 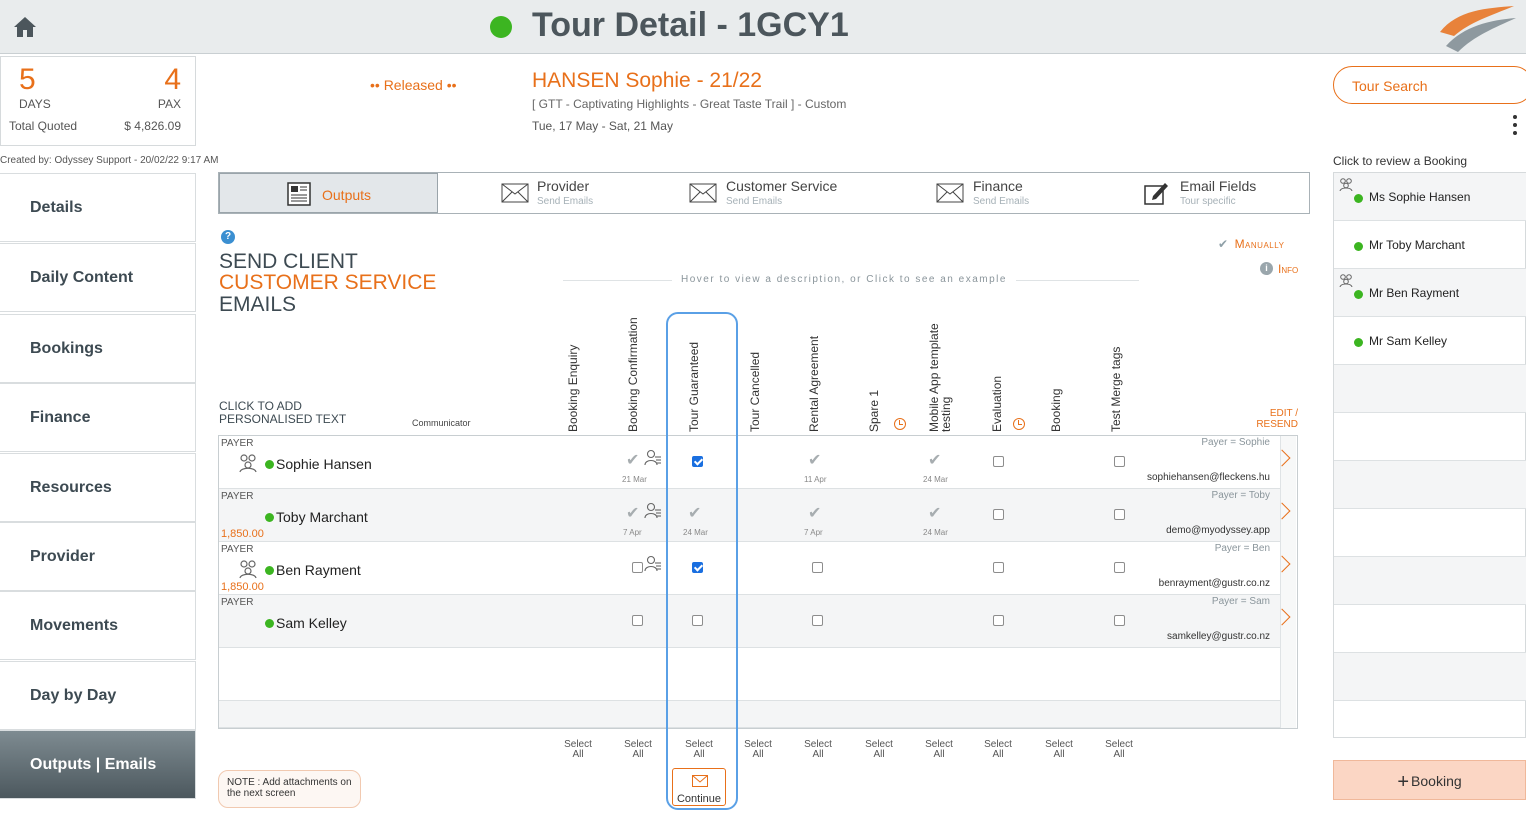 I want to click on more-options-icon, so click(x=1516, y=127).